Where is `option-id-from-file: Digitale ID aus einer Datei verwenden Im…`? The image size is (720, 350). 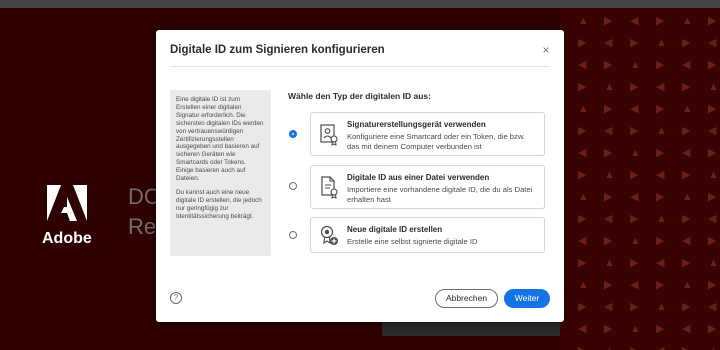
option-id-from-file: Digitale ID aus einer Datei verwenden Im… is located at coordinates (427, 187).